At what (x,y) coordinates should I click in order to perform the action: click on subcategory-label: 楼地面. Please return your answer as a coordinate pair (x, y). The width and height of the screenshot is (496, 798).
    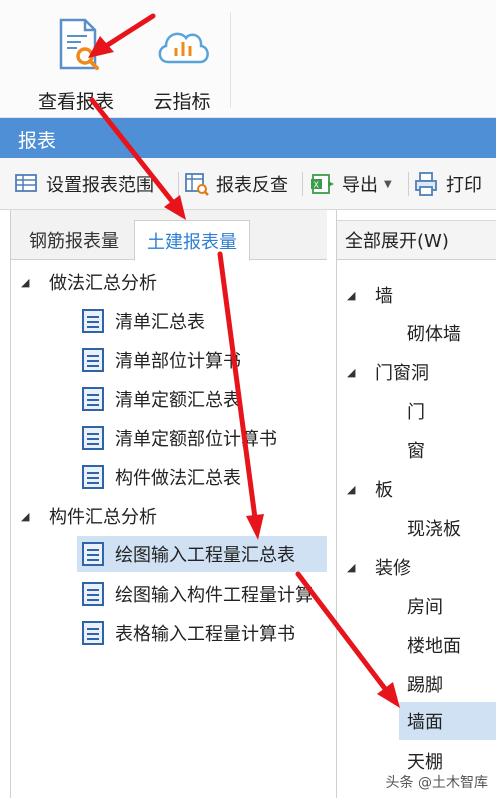
    Looking at the image, I should click on (434, 646).